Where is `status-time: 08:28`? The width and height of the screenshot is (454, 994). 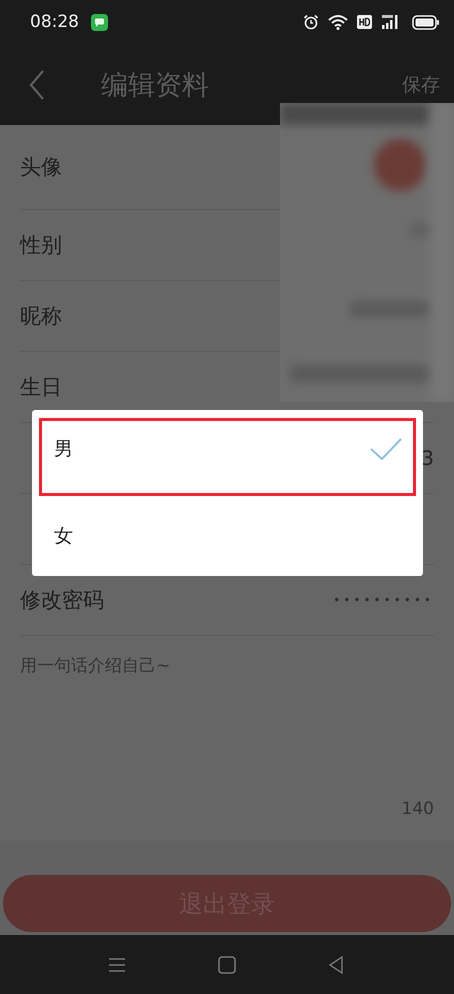 status-time: 08:28 is located at coordinates (54, 22).